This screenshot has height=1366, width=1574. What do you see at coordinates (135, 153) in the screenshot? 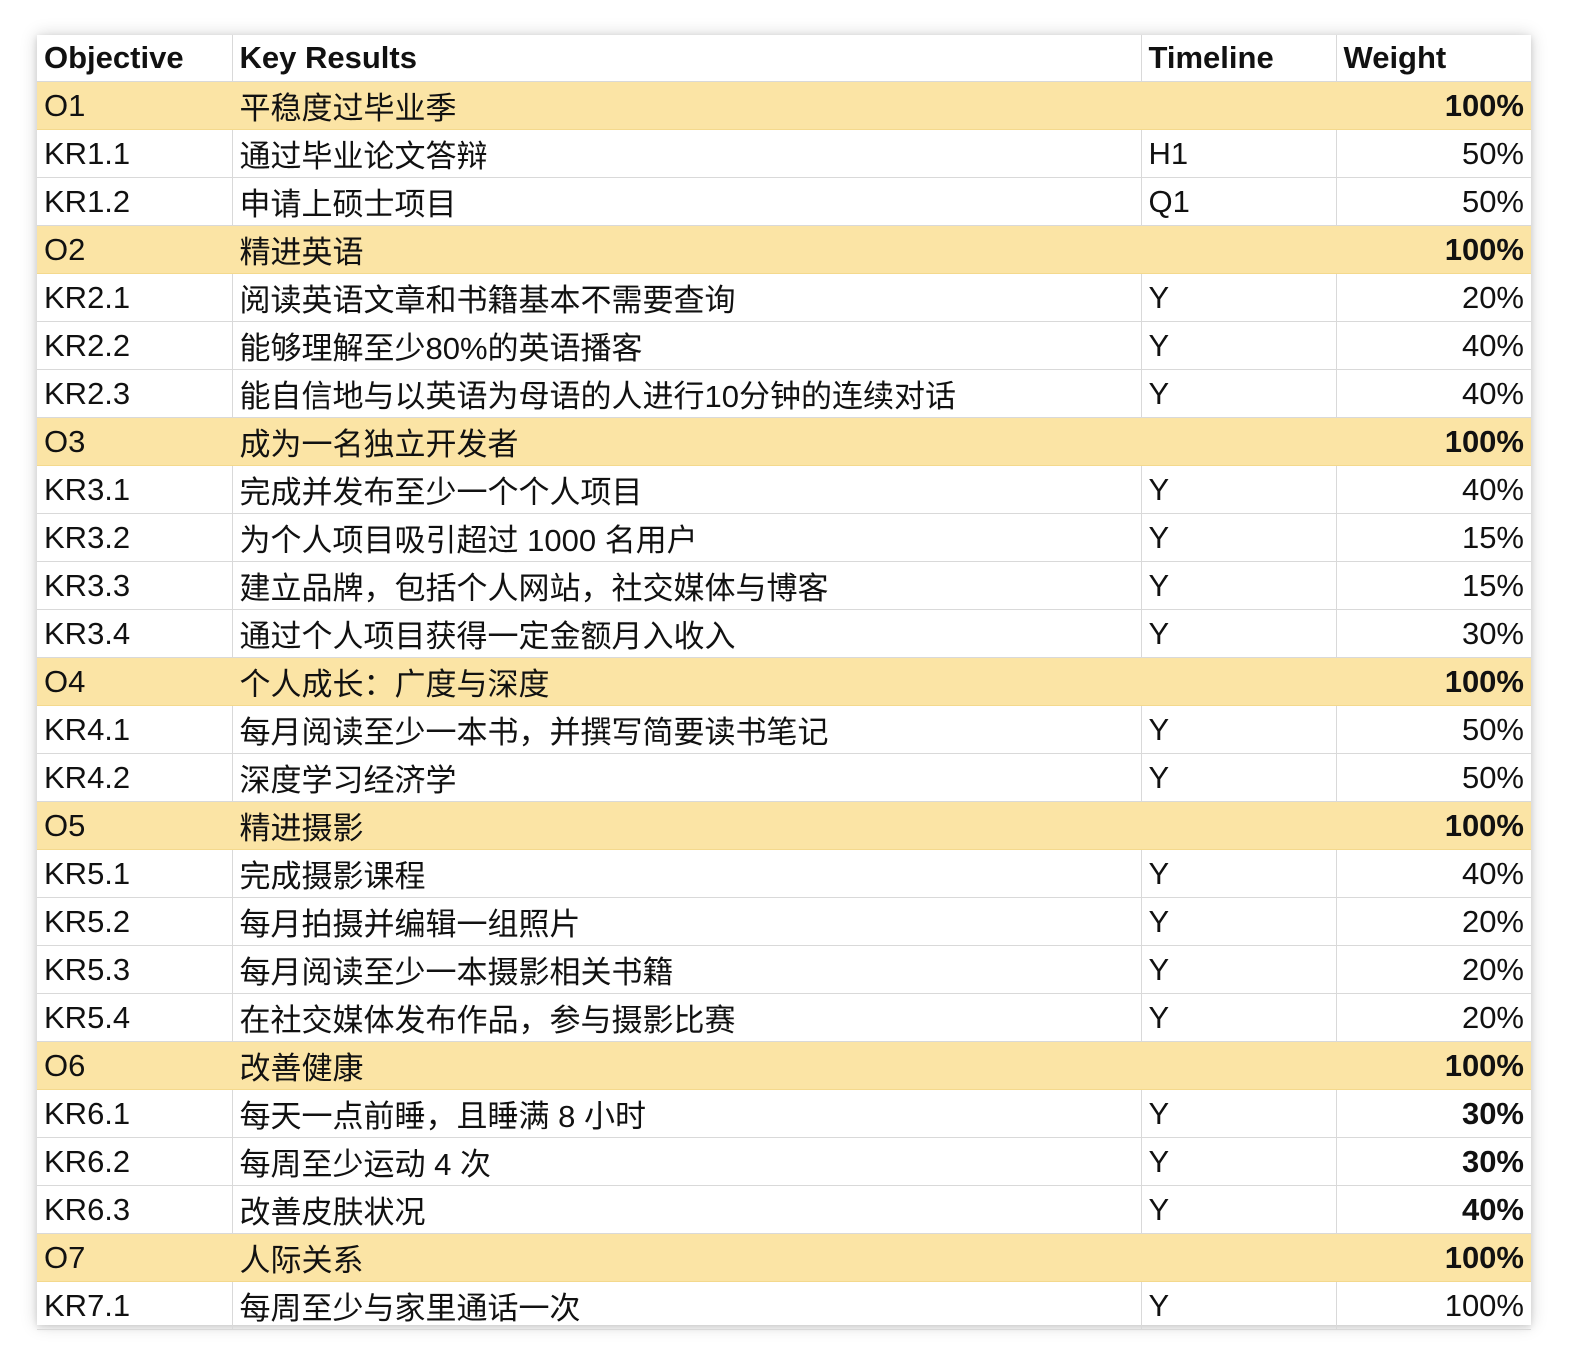
I see `cell-id: KR1.1` at bounding box center [135, 153].